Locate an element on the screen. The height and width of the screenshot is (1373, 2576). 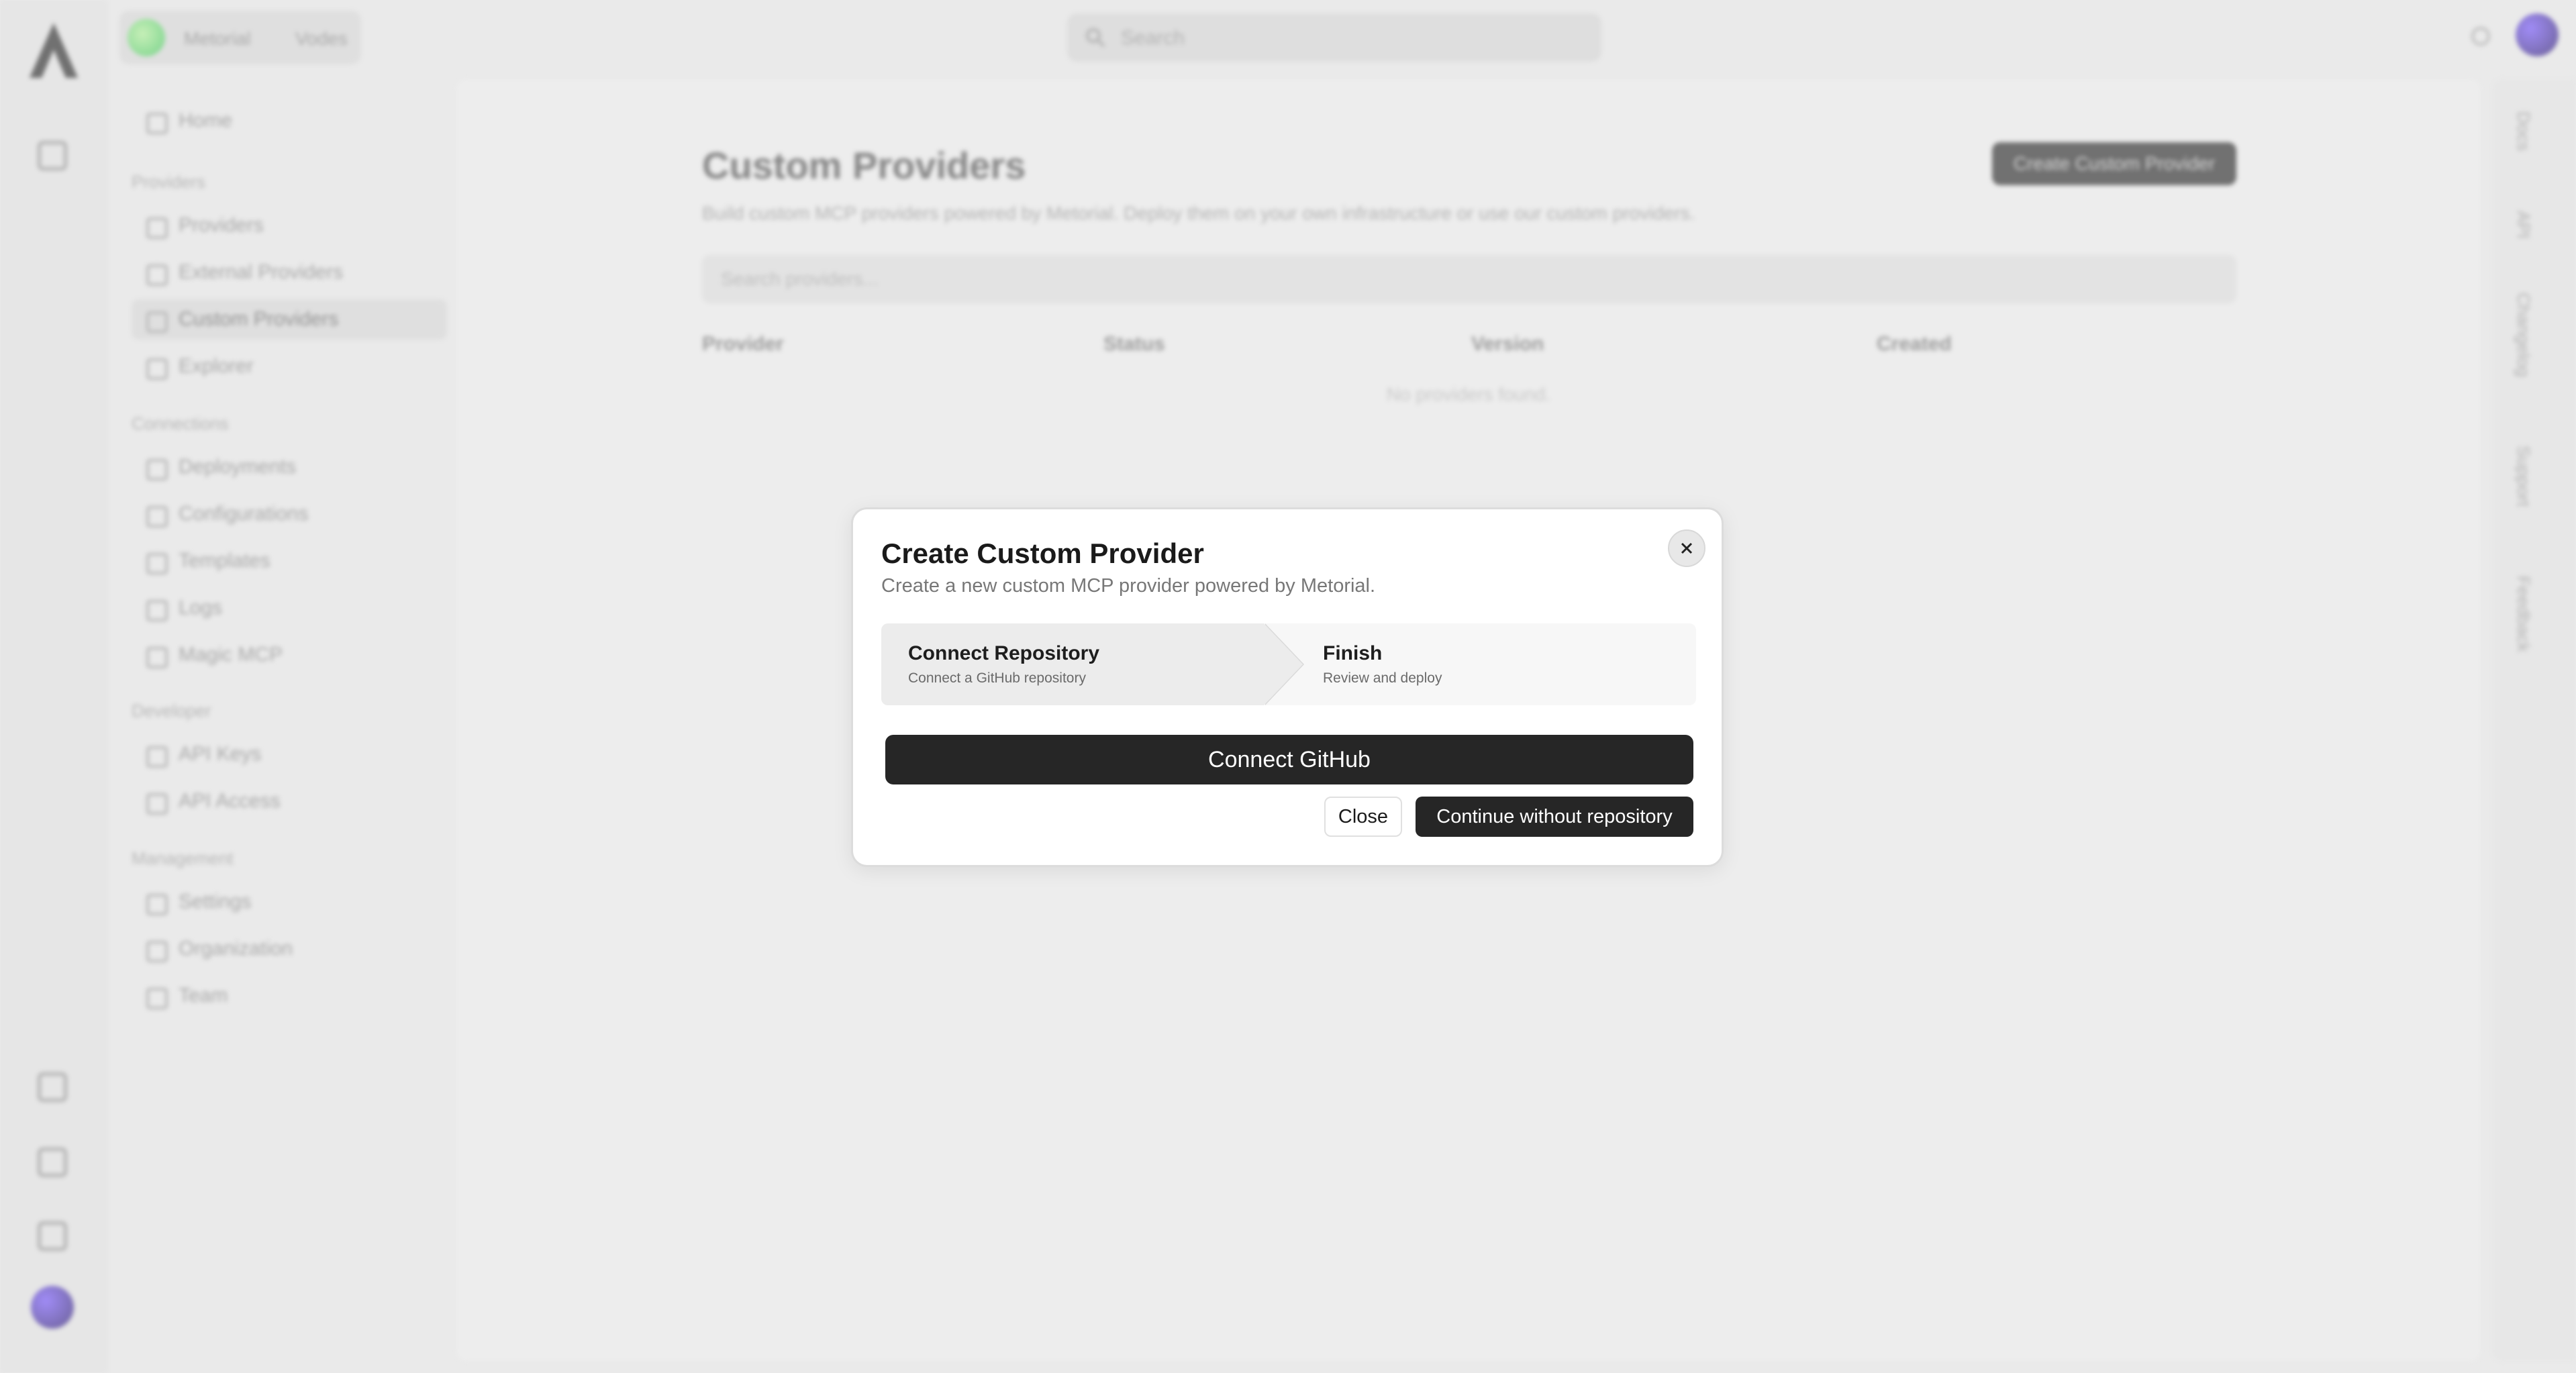
x-icon is located at coordinates (1687, 548).